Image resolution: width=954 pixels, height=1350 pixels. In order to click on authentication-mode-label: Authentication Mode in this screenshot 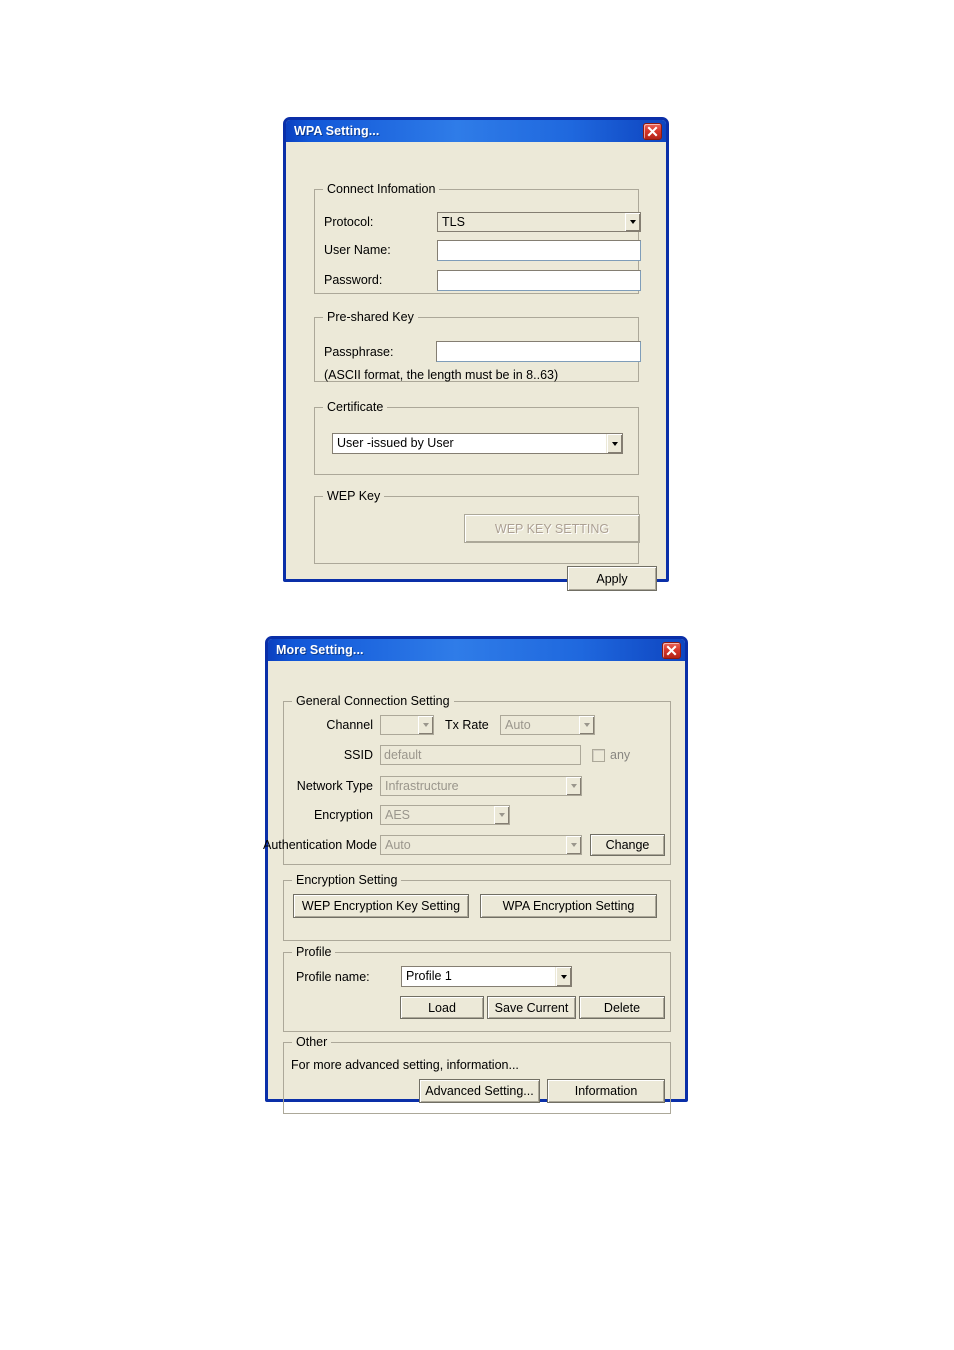, I will do `click(320, 845)`.